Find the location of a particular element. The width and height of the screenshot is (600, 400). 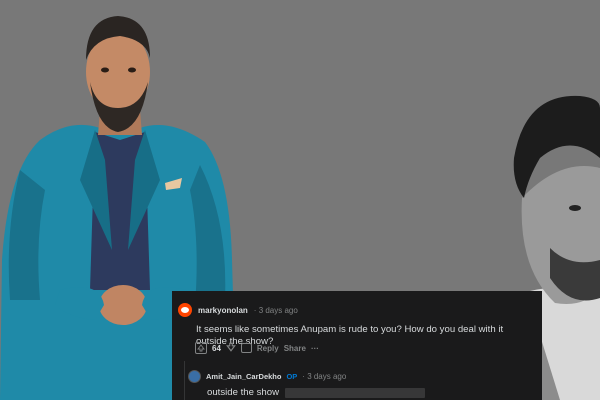

share-button: Share is located at coordinates (295, 348).